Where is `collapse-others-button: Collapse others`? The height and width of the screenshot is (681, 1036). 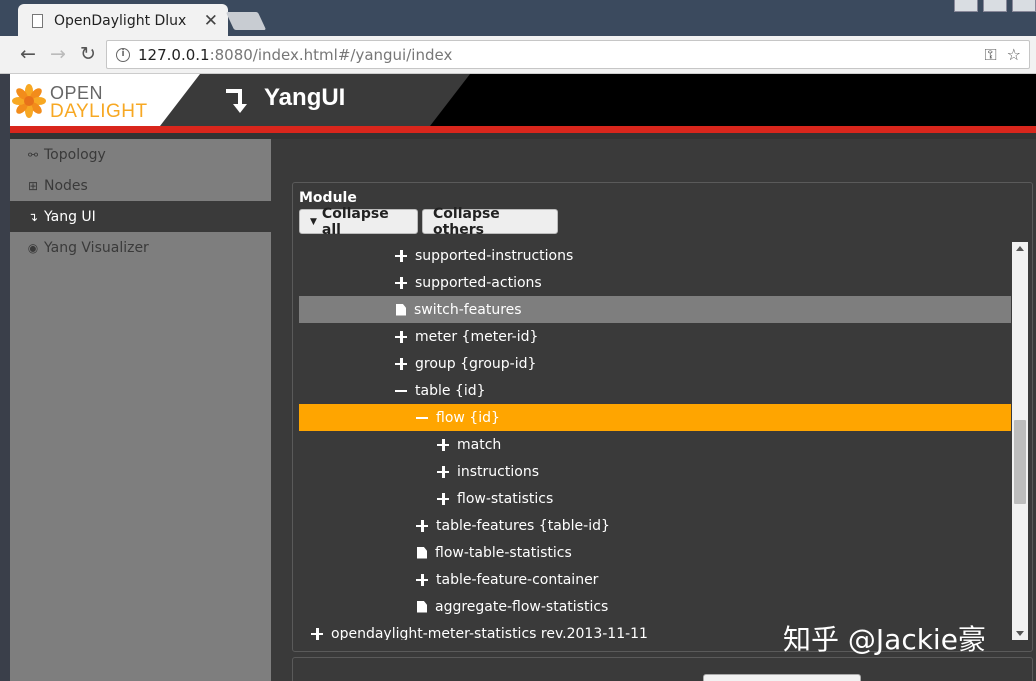
collapse-others-button: Collapse others is located at coordinates (490, 222).